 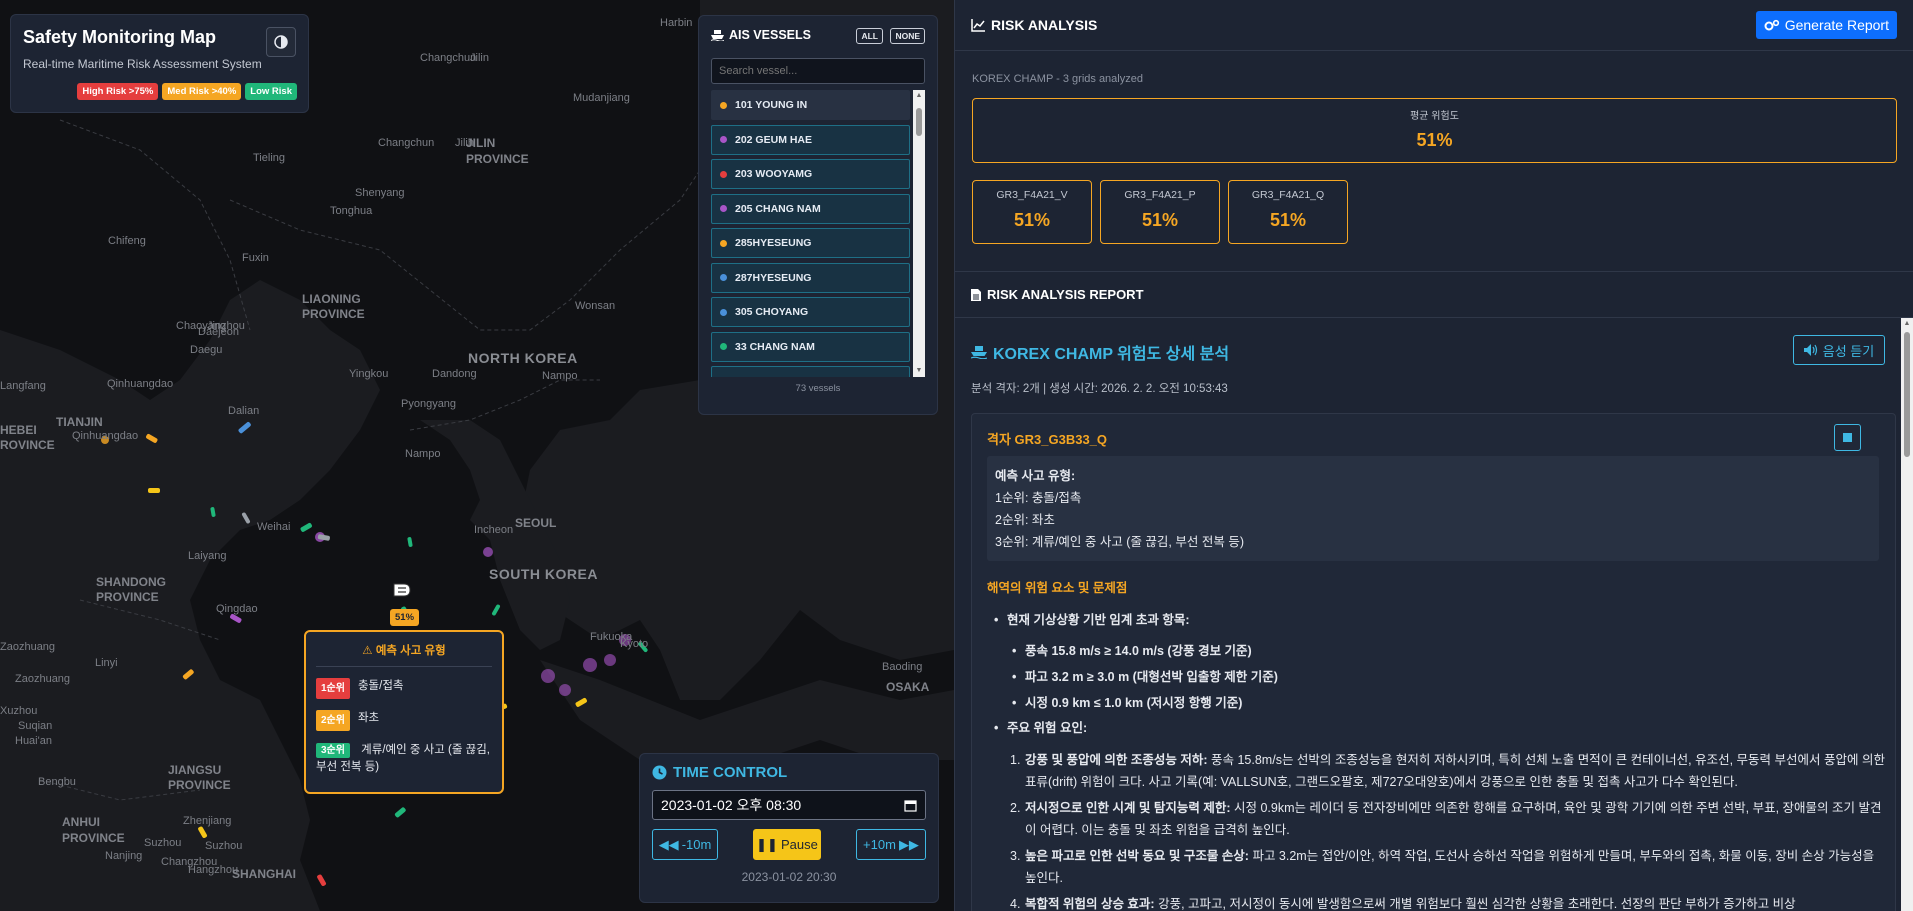 I want to click on vessel-list-item: 287HYESEUNG, so click(x=810, y=277).